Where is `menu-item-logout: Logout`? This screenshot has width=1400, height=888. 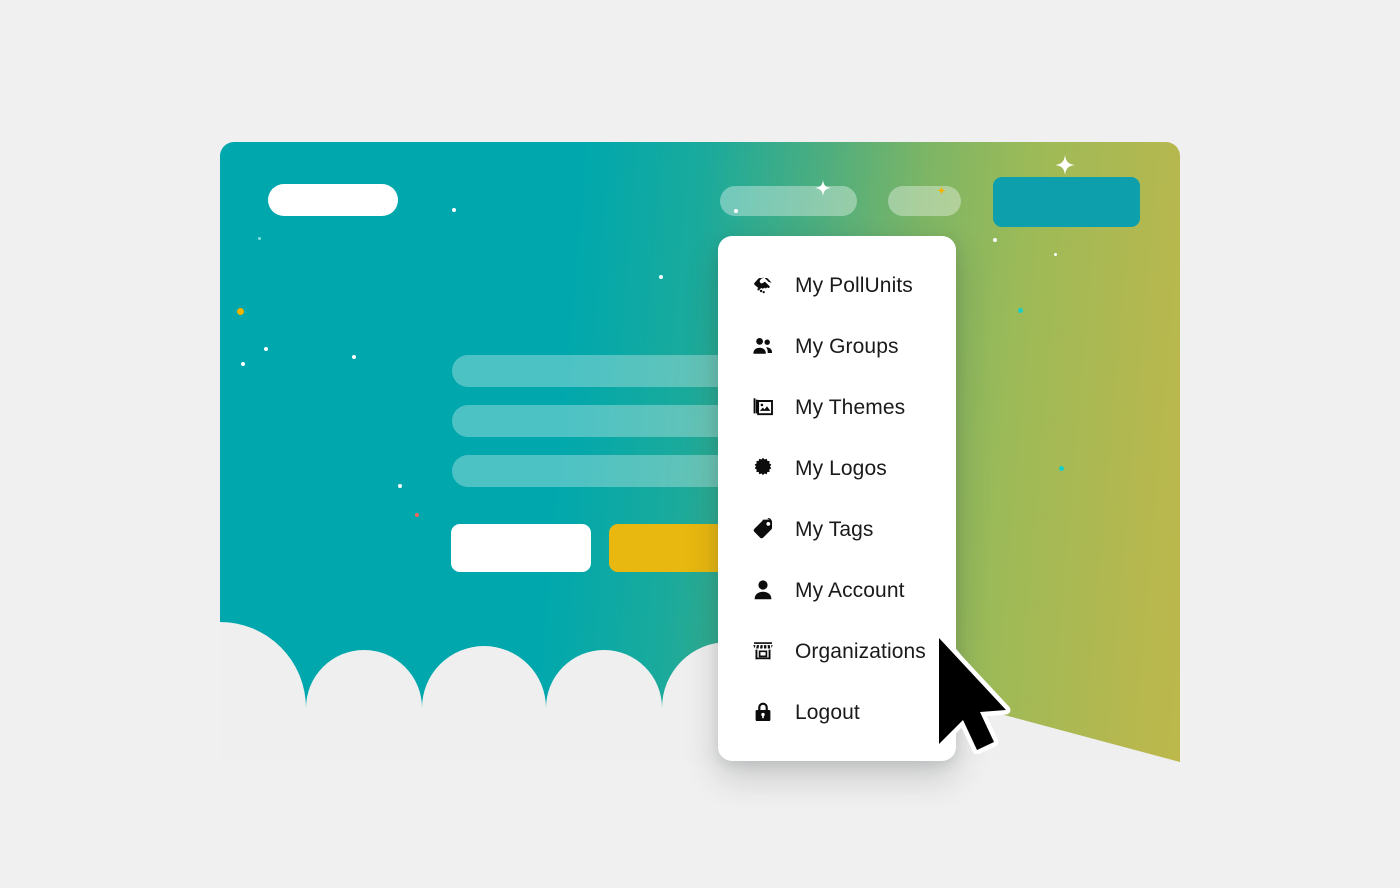
menu-item-logout: Logout is located at coordinates (837, 712).